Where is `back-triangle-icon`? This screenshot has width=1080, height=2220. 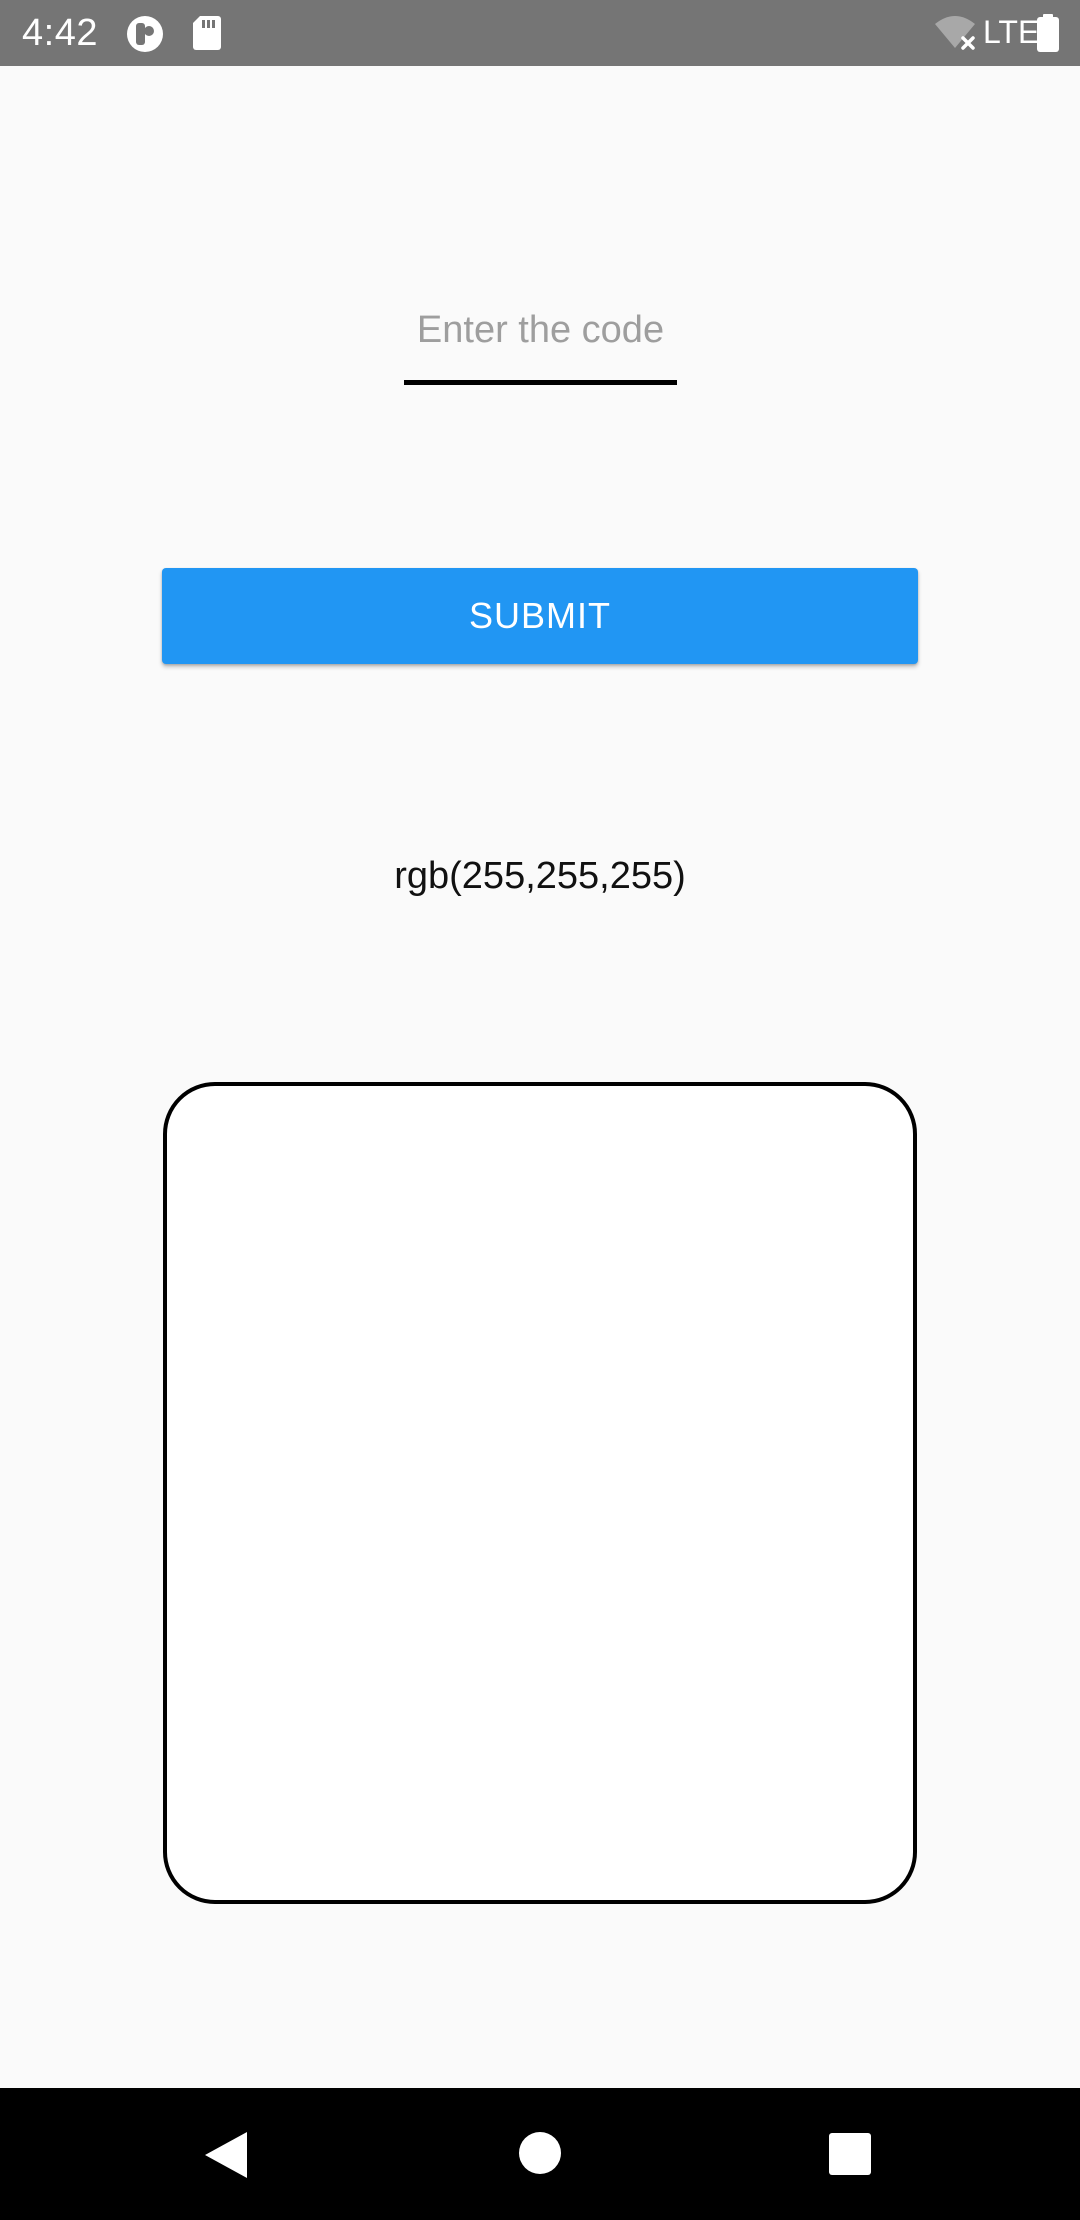
back-triangle-icon is located at coordinates (226, 2155).